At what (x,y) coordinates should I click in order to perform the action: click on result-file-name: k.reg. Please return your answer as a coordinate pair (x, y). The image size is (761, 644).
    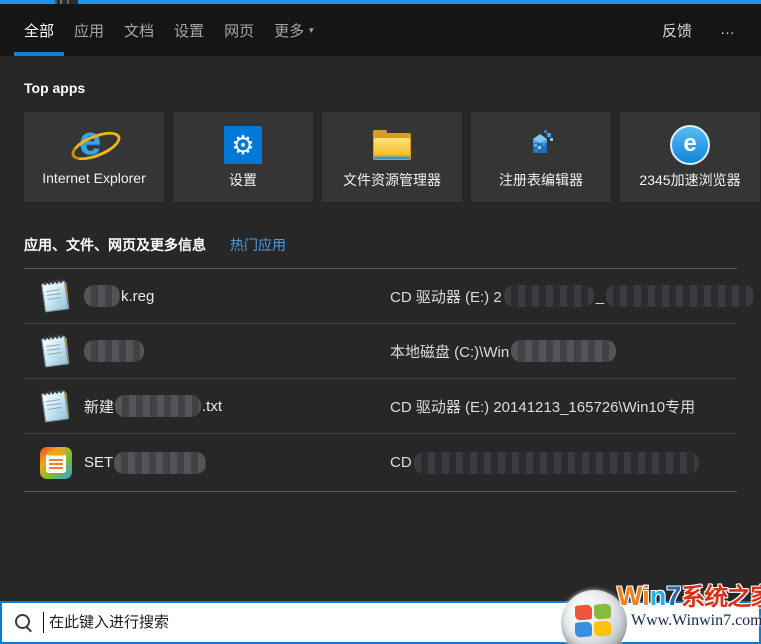
    Looking at the image, I should click on (119, 296).